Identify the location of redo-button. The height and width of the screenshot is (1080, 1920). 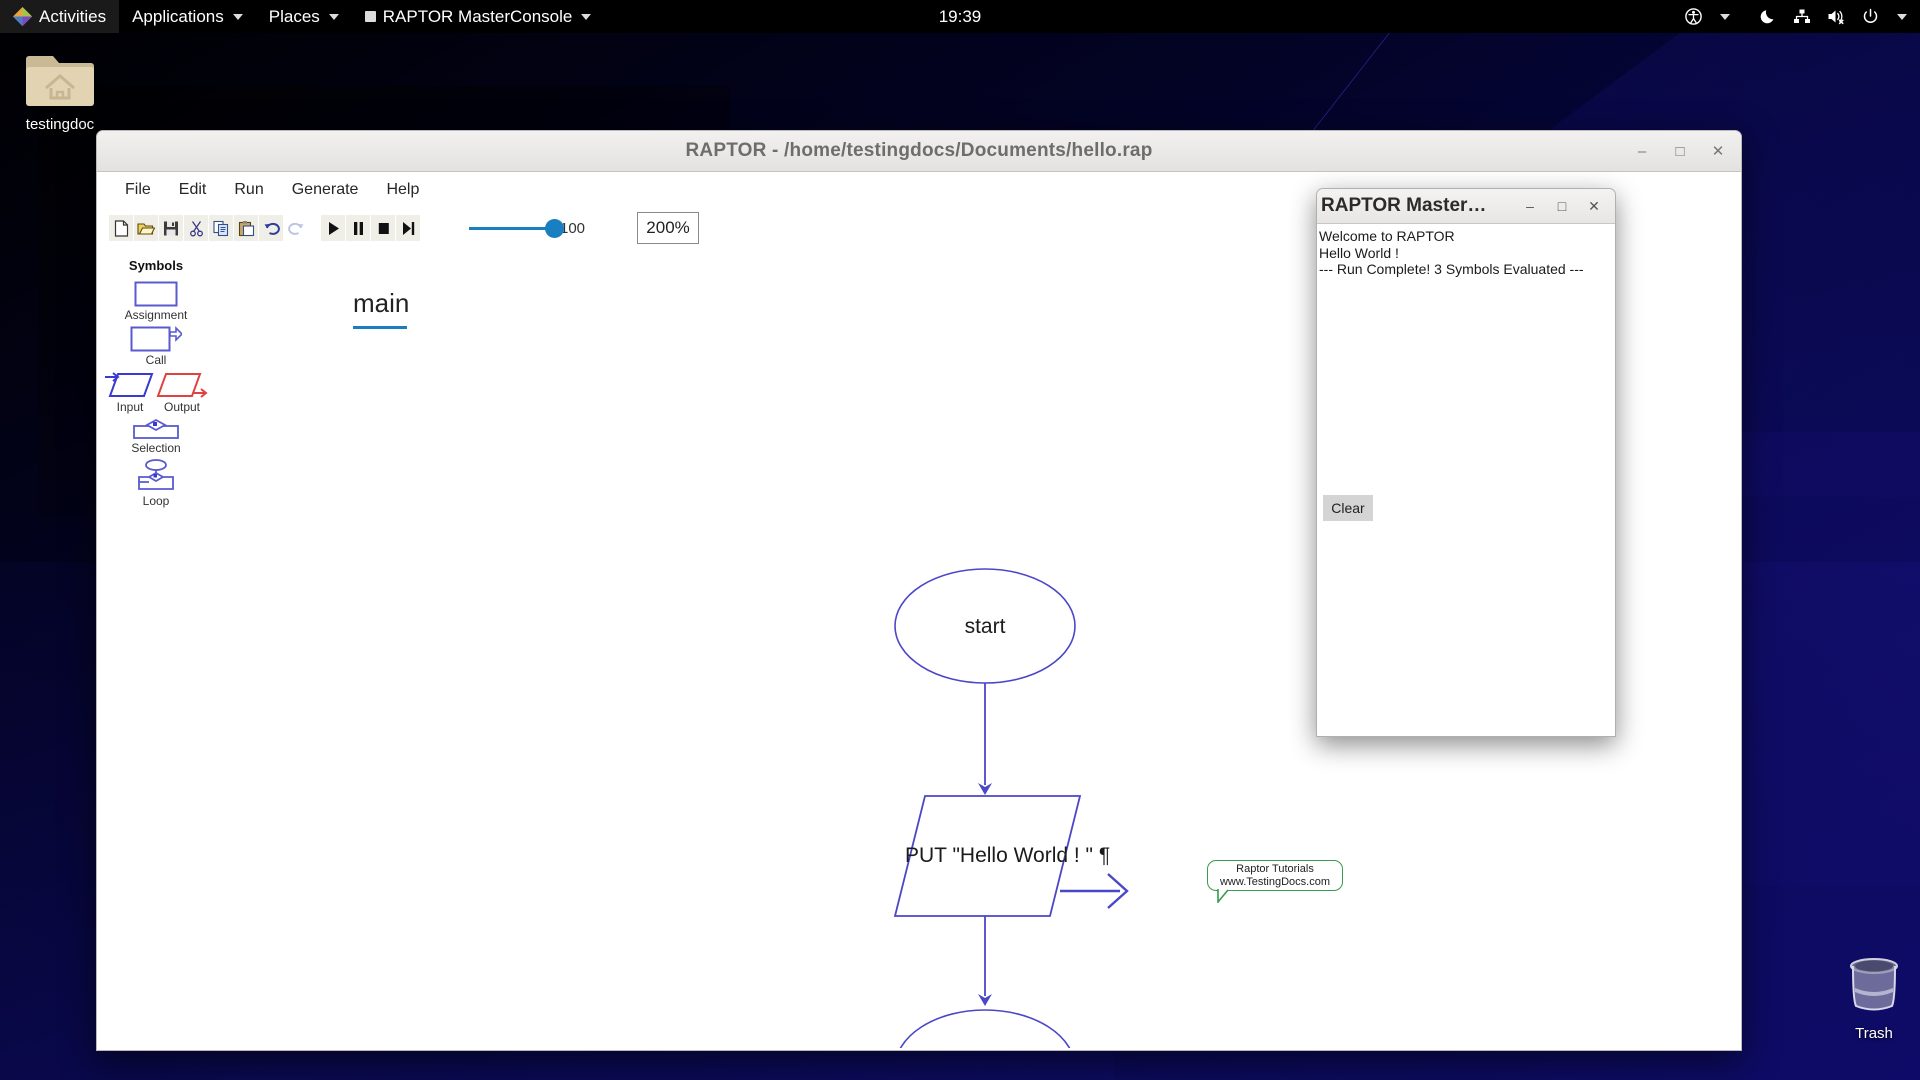
(296, 228).